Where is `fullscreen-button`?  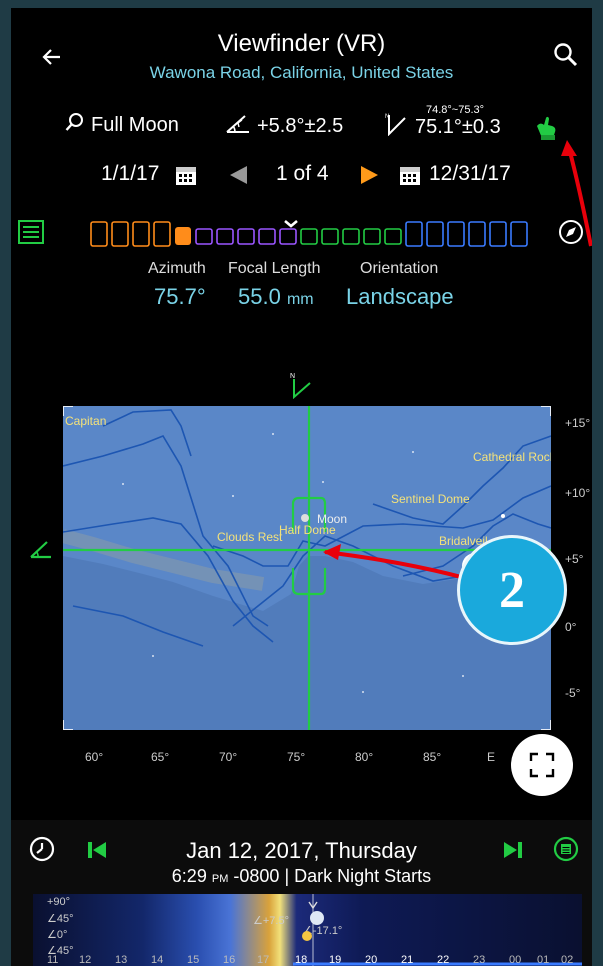 fullscreen-button is located at coordinates (542, 765).